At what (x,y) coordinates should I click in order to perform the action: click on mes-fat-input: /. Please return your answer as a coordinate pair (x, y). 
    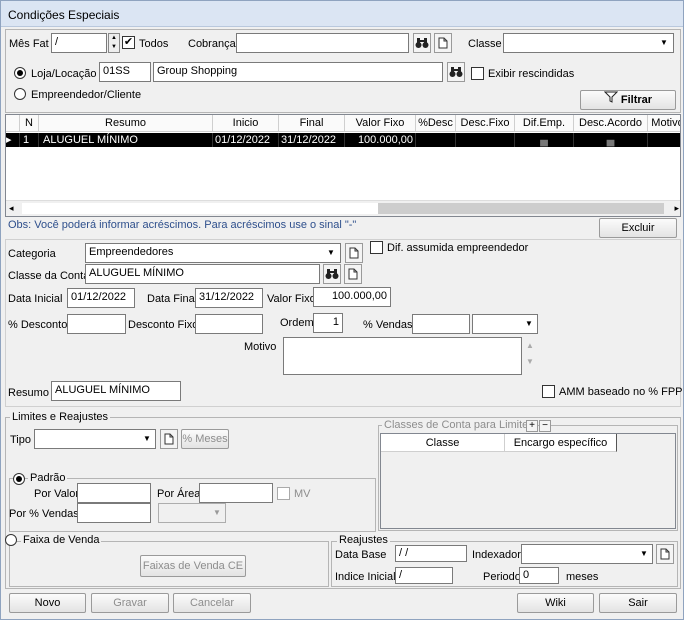
    Looking at the image, I should click on (79, 43).